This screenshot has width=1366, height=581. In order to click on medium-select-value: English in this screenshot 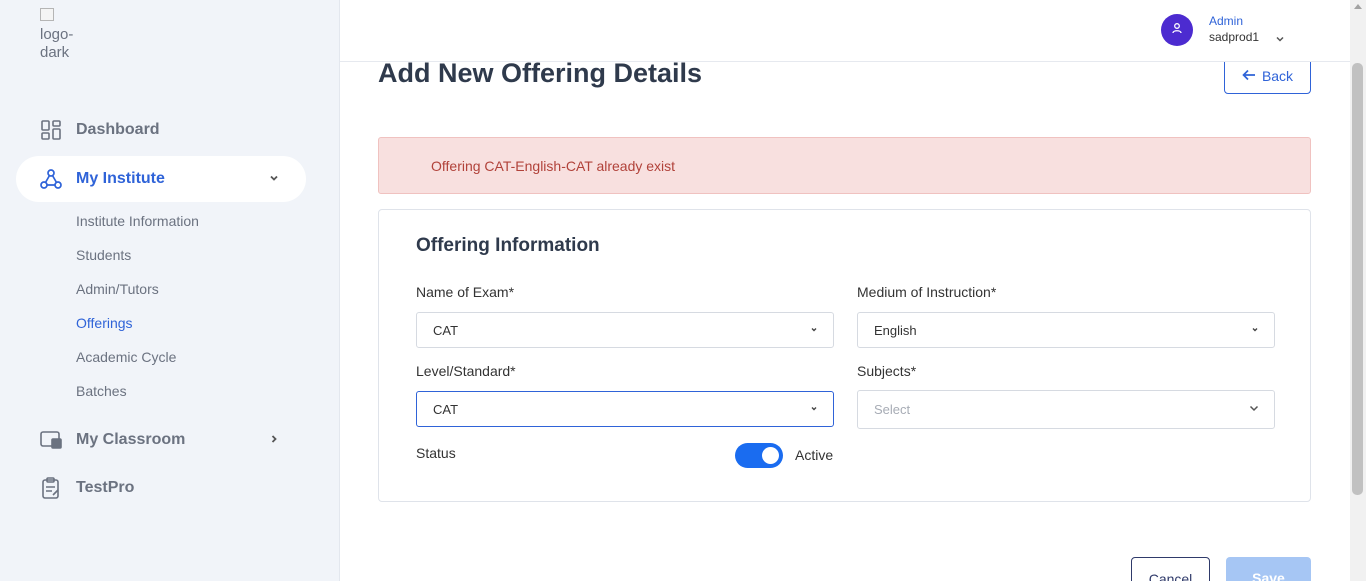, I will do `click(895, 330)`.